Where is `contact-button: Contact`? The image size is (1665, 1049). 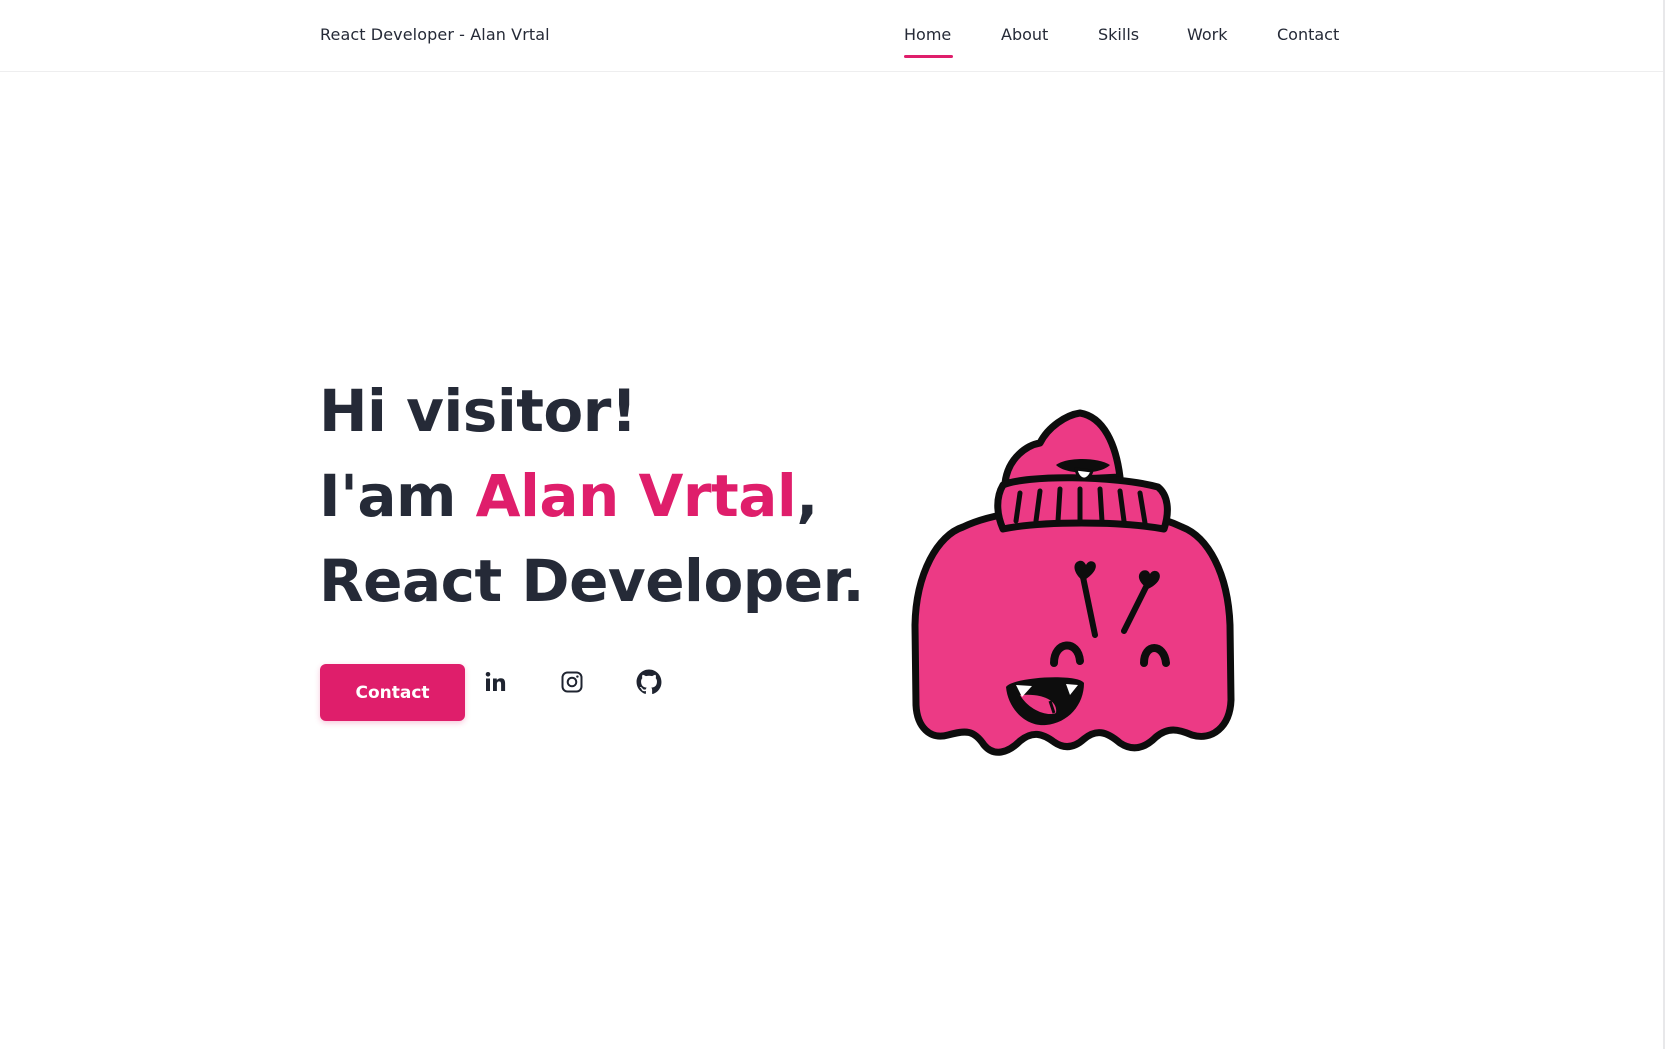
contact-button: Contact is located at coordinates (392, 692).